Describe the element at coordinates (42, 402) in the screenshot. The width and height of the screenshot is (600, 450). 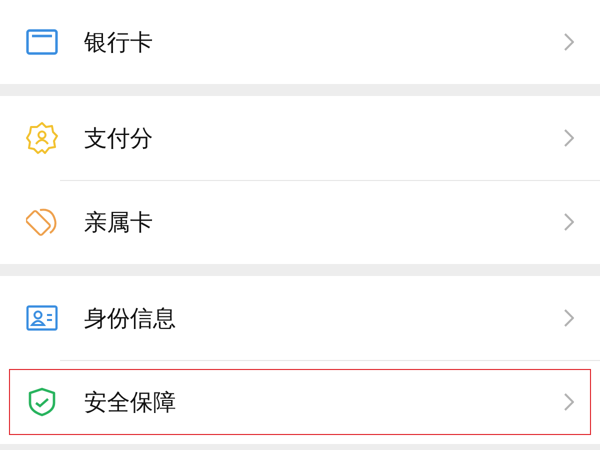
I see `shield-check-icon` at that location.